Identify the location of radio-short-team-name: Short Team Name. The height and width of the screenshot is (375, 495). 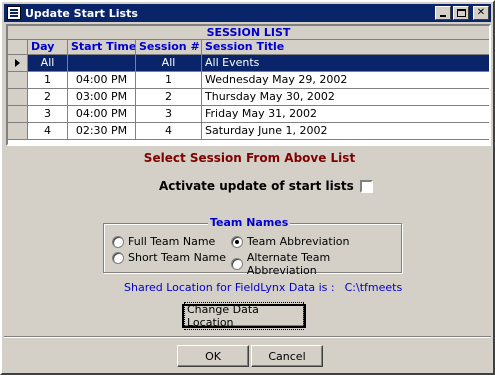
(169, 257).